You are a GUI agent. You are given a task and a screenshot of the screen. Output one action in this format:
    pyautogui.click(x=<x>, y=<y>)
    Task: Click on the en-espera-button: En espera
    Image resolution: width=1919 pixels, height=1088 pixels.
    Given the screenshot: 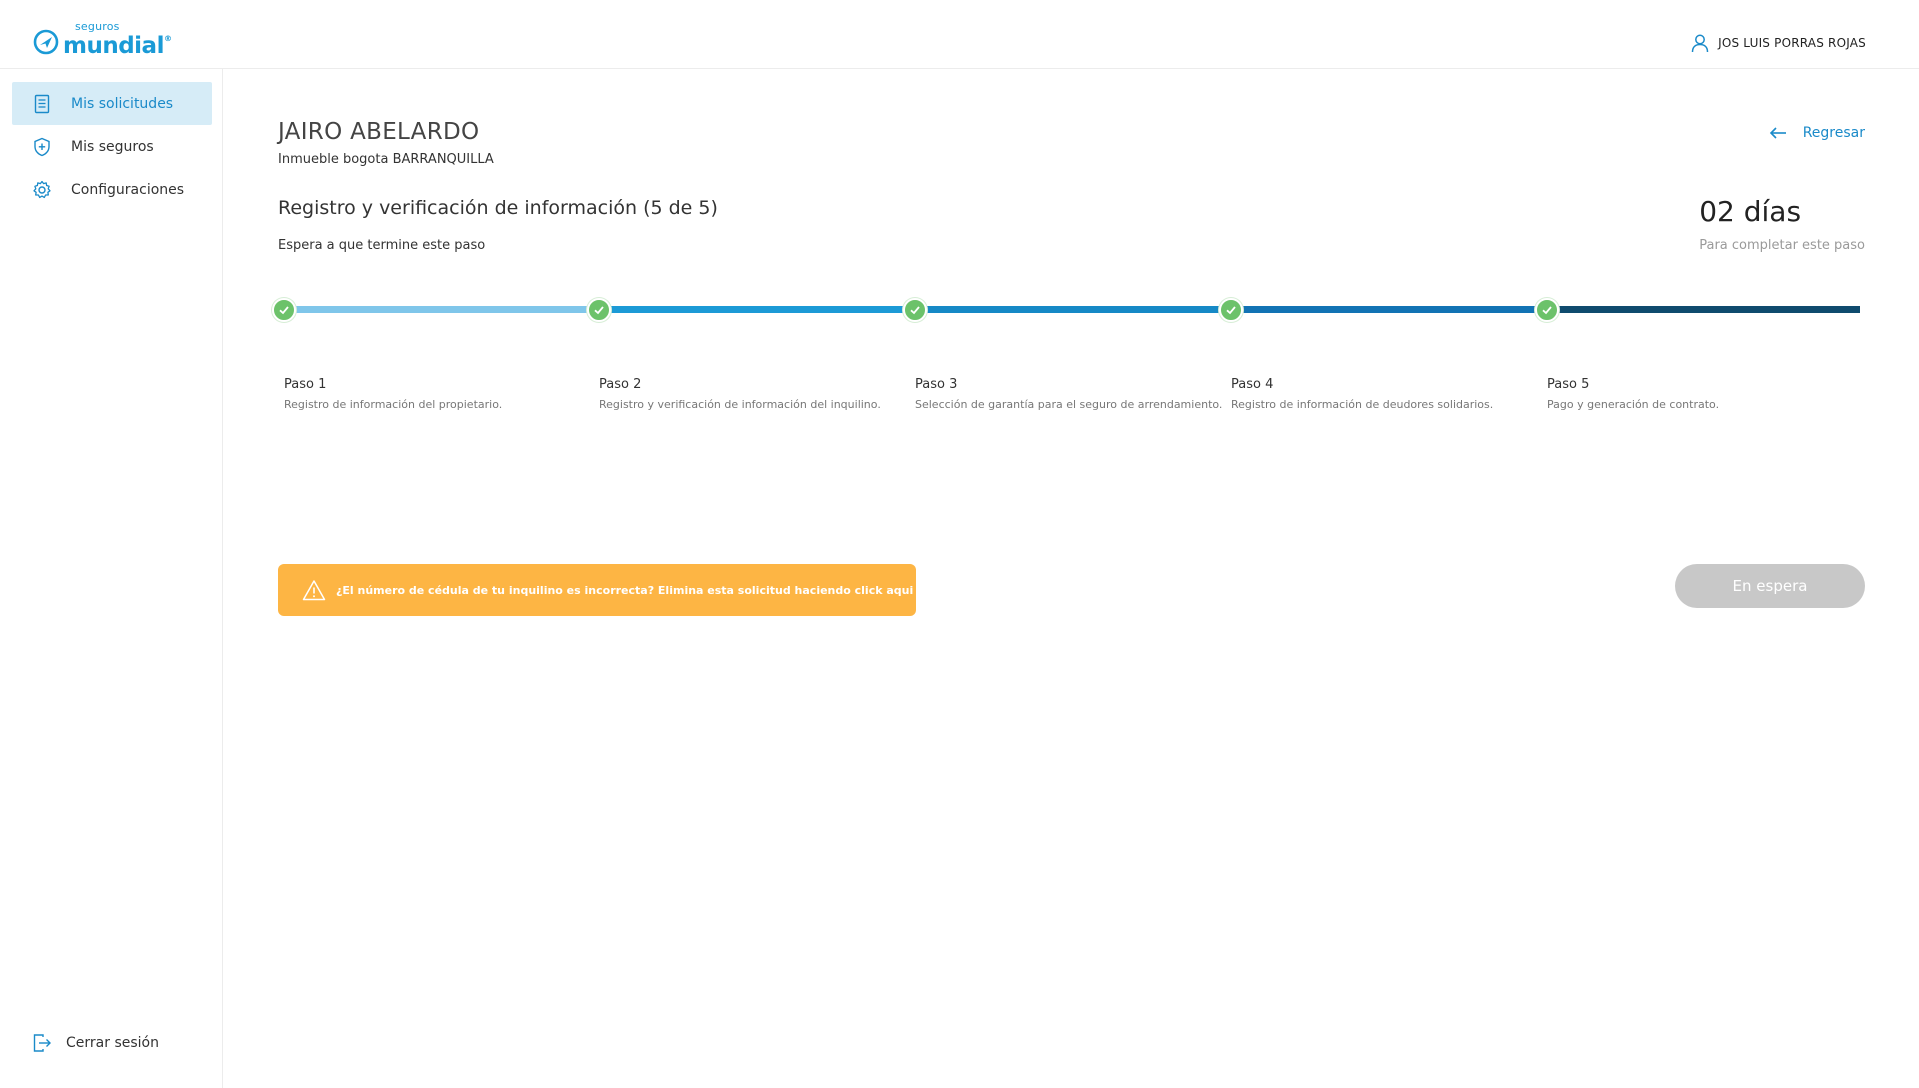 What is the action you would take?
    pyautogui.click(x=1770, y=586)
    